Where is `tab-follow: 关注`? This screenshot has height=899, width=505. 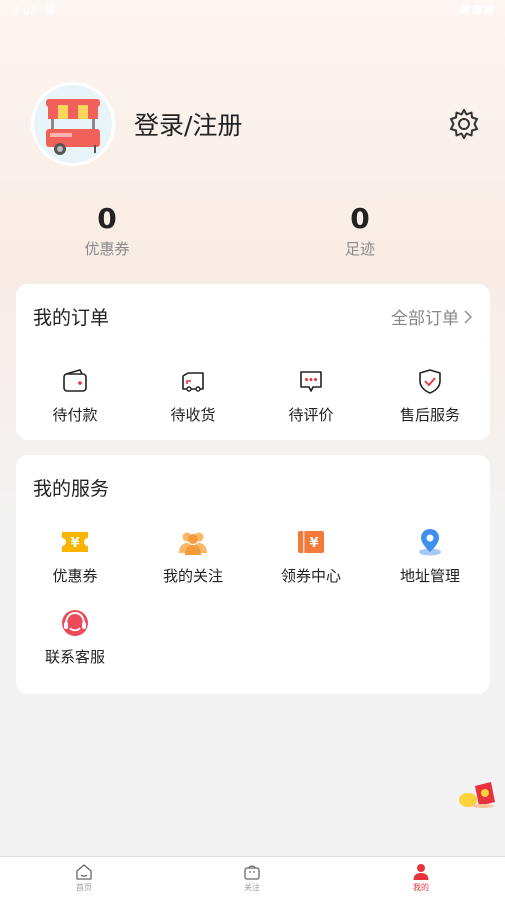
tab-follow: 关注 is located at coordinates (252, 878).